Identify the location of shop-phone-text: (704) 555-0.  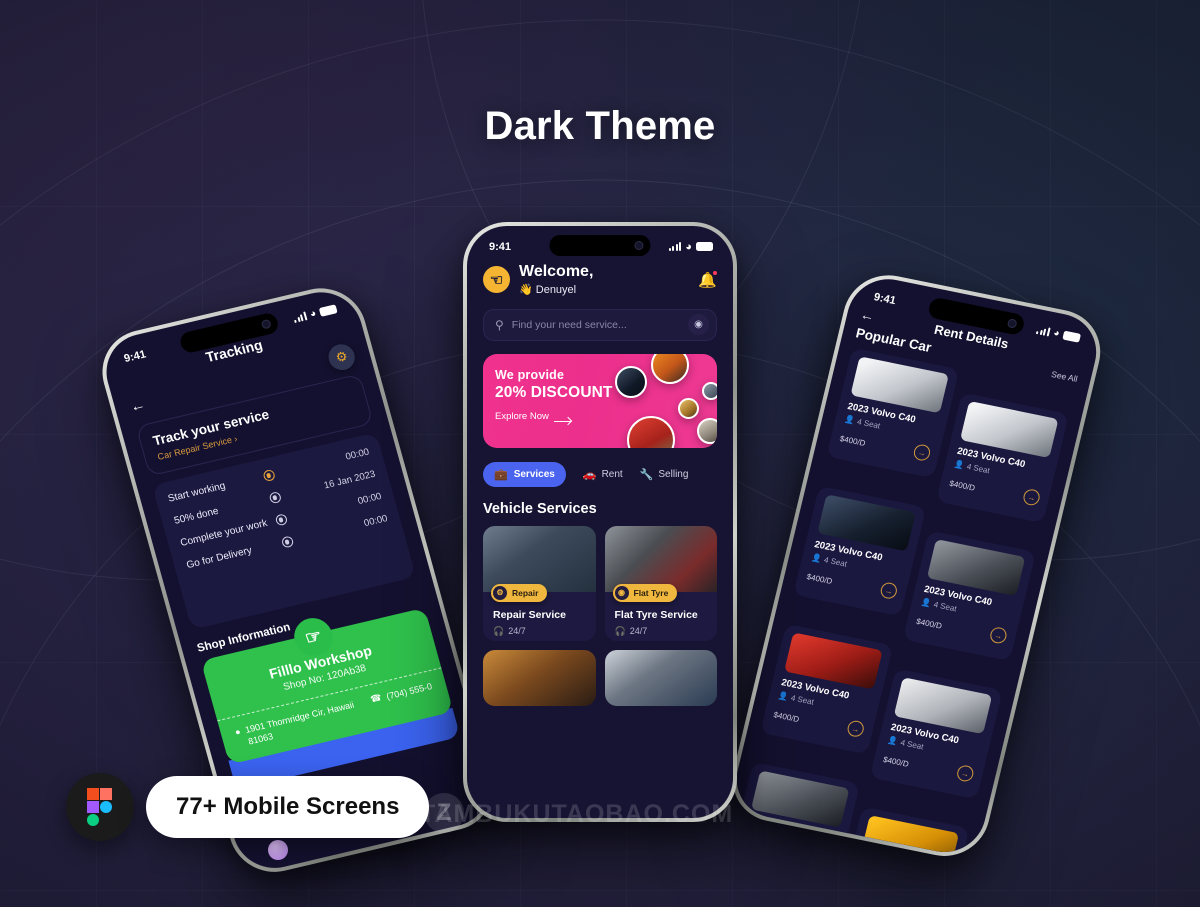
(409, 691).